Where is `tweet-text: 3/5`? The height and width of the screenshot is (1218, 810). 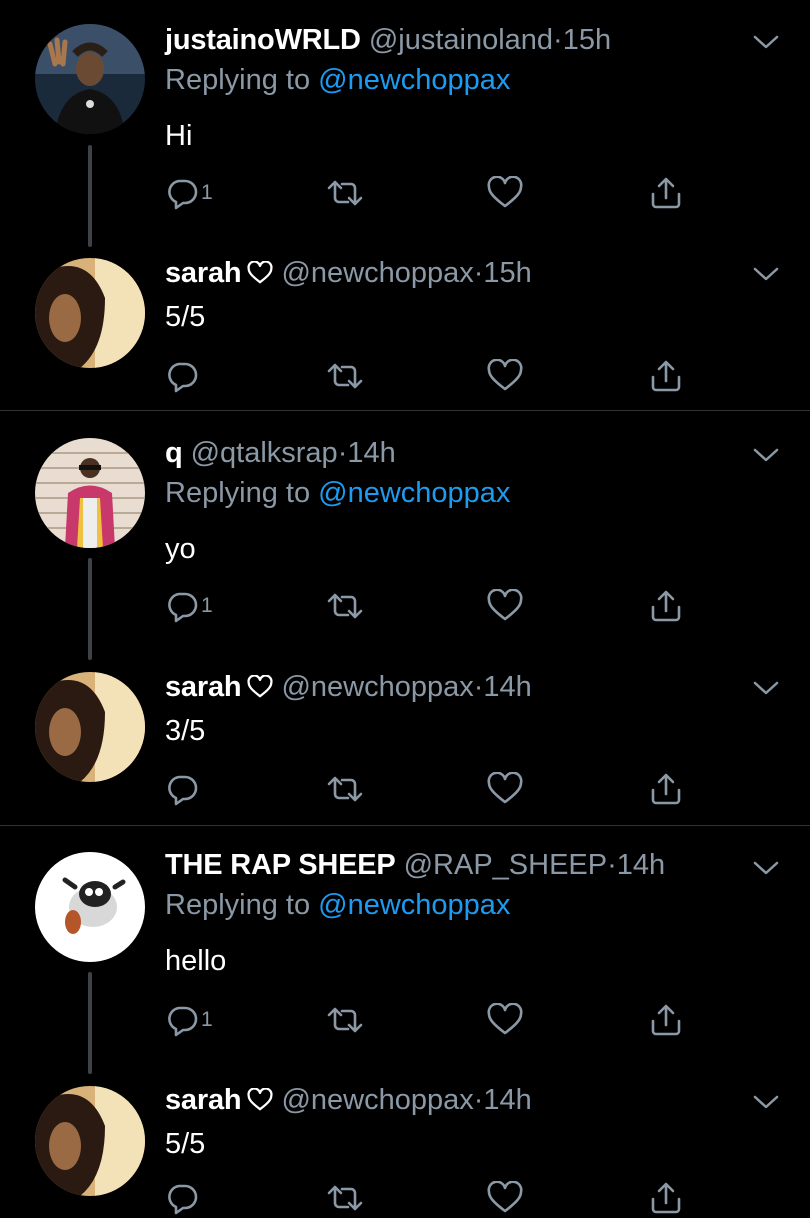 tweet-text: 3/5 is located at coordinates (185, 731).